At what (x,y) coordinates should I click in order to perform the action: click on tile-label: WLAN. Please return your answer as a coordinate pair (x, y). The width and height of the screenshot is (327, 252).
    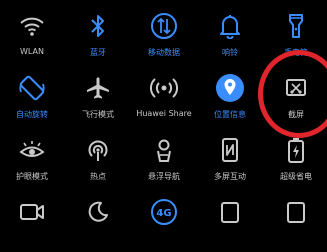
    Looking at the image, I should click on (31, 51).